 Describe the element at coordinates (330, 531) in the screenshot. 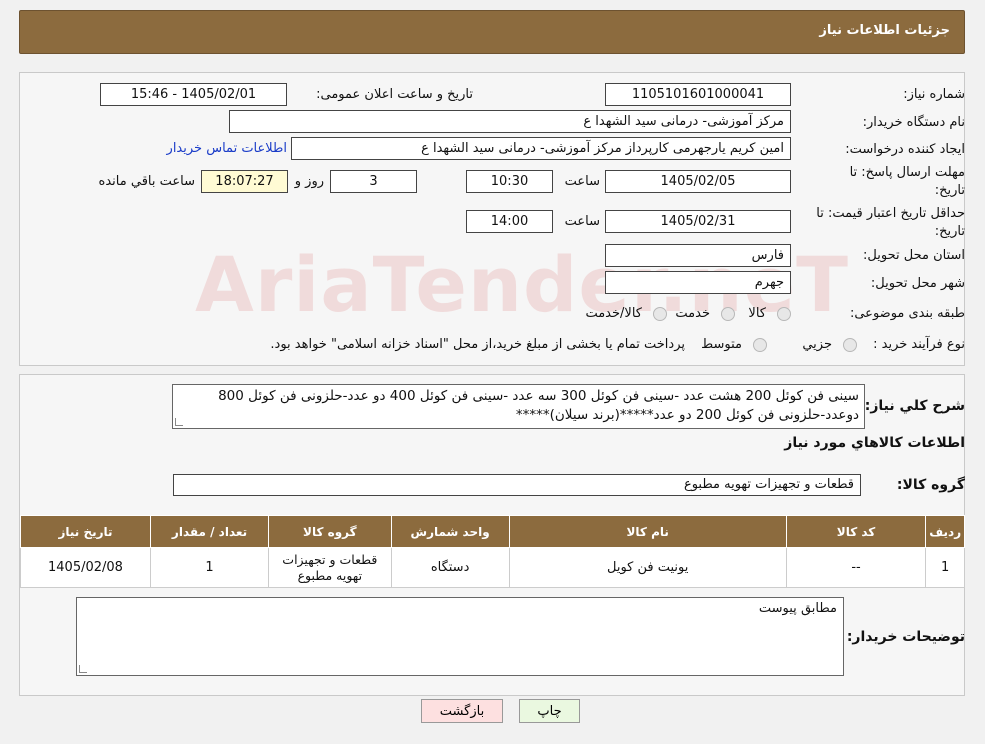

I see `col-group-header: گروه کالا` at that location.